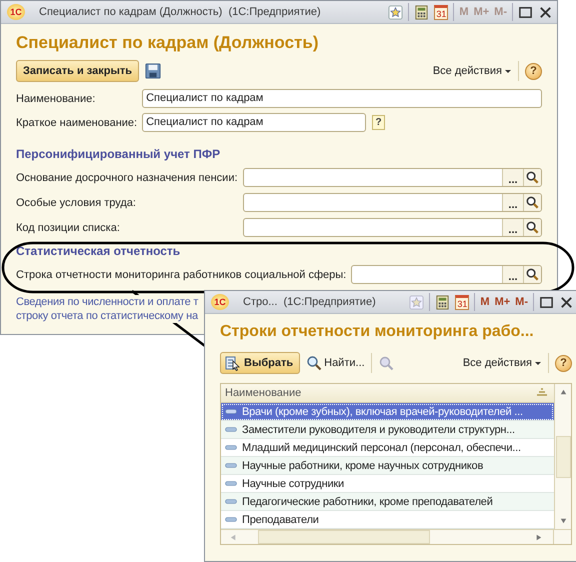 Image resolution: width=576 pixels, height=562 pixels. Describe the element at coordinates (485, 302) in the screenshot. I see `memory-button: M` at that location.